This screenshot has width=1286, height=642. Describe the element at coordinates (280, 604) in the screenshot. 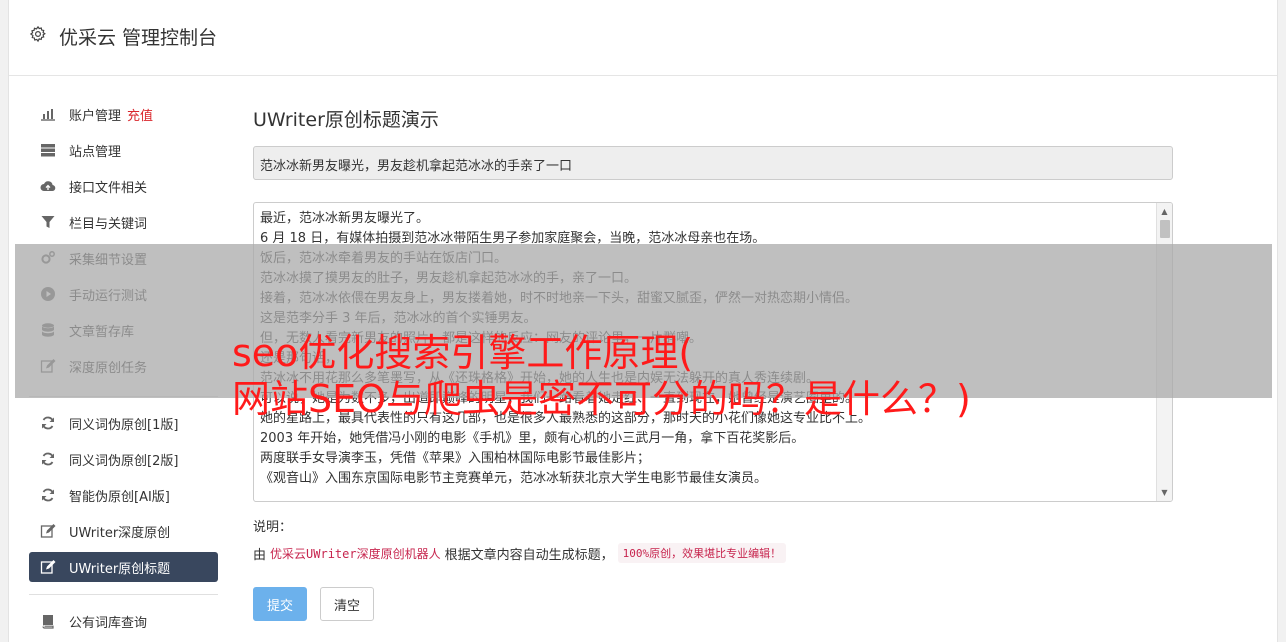

I see `submit-button: 提交` at that location.